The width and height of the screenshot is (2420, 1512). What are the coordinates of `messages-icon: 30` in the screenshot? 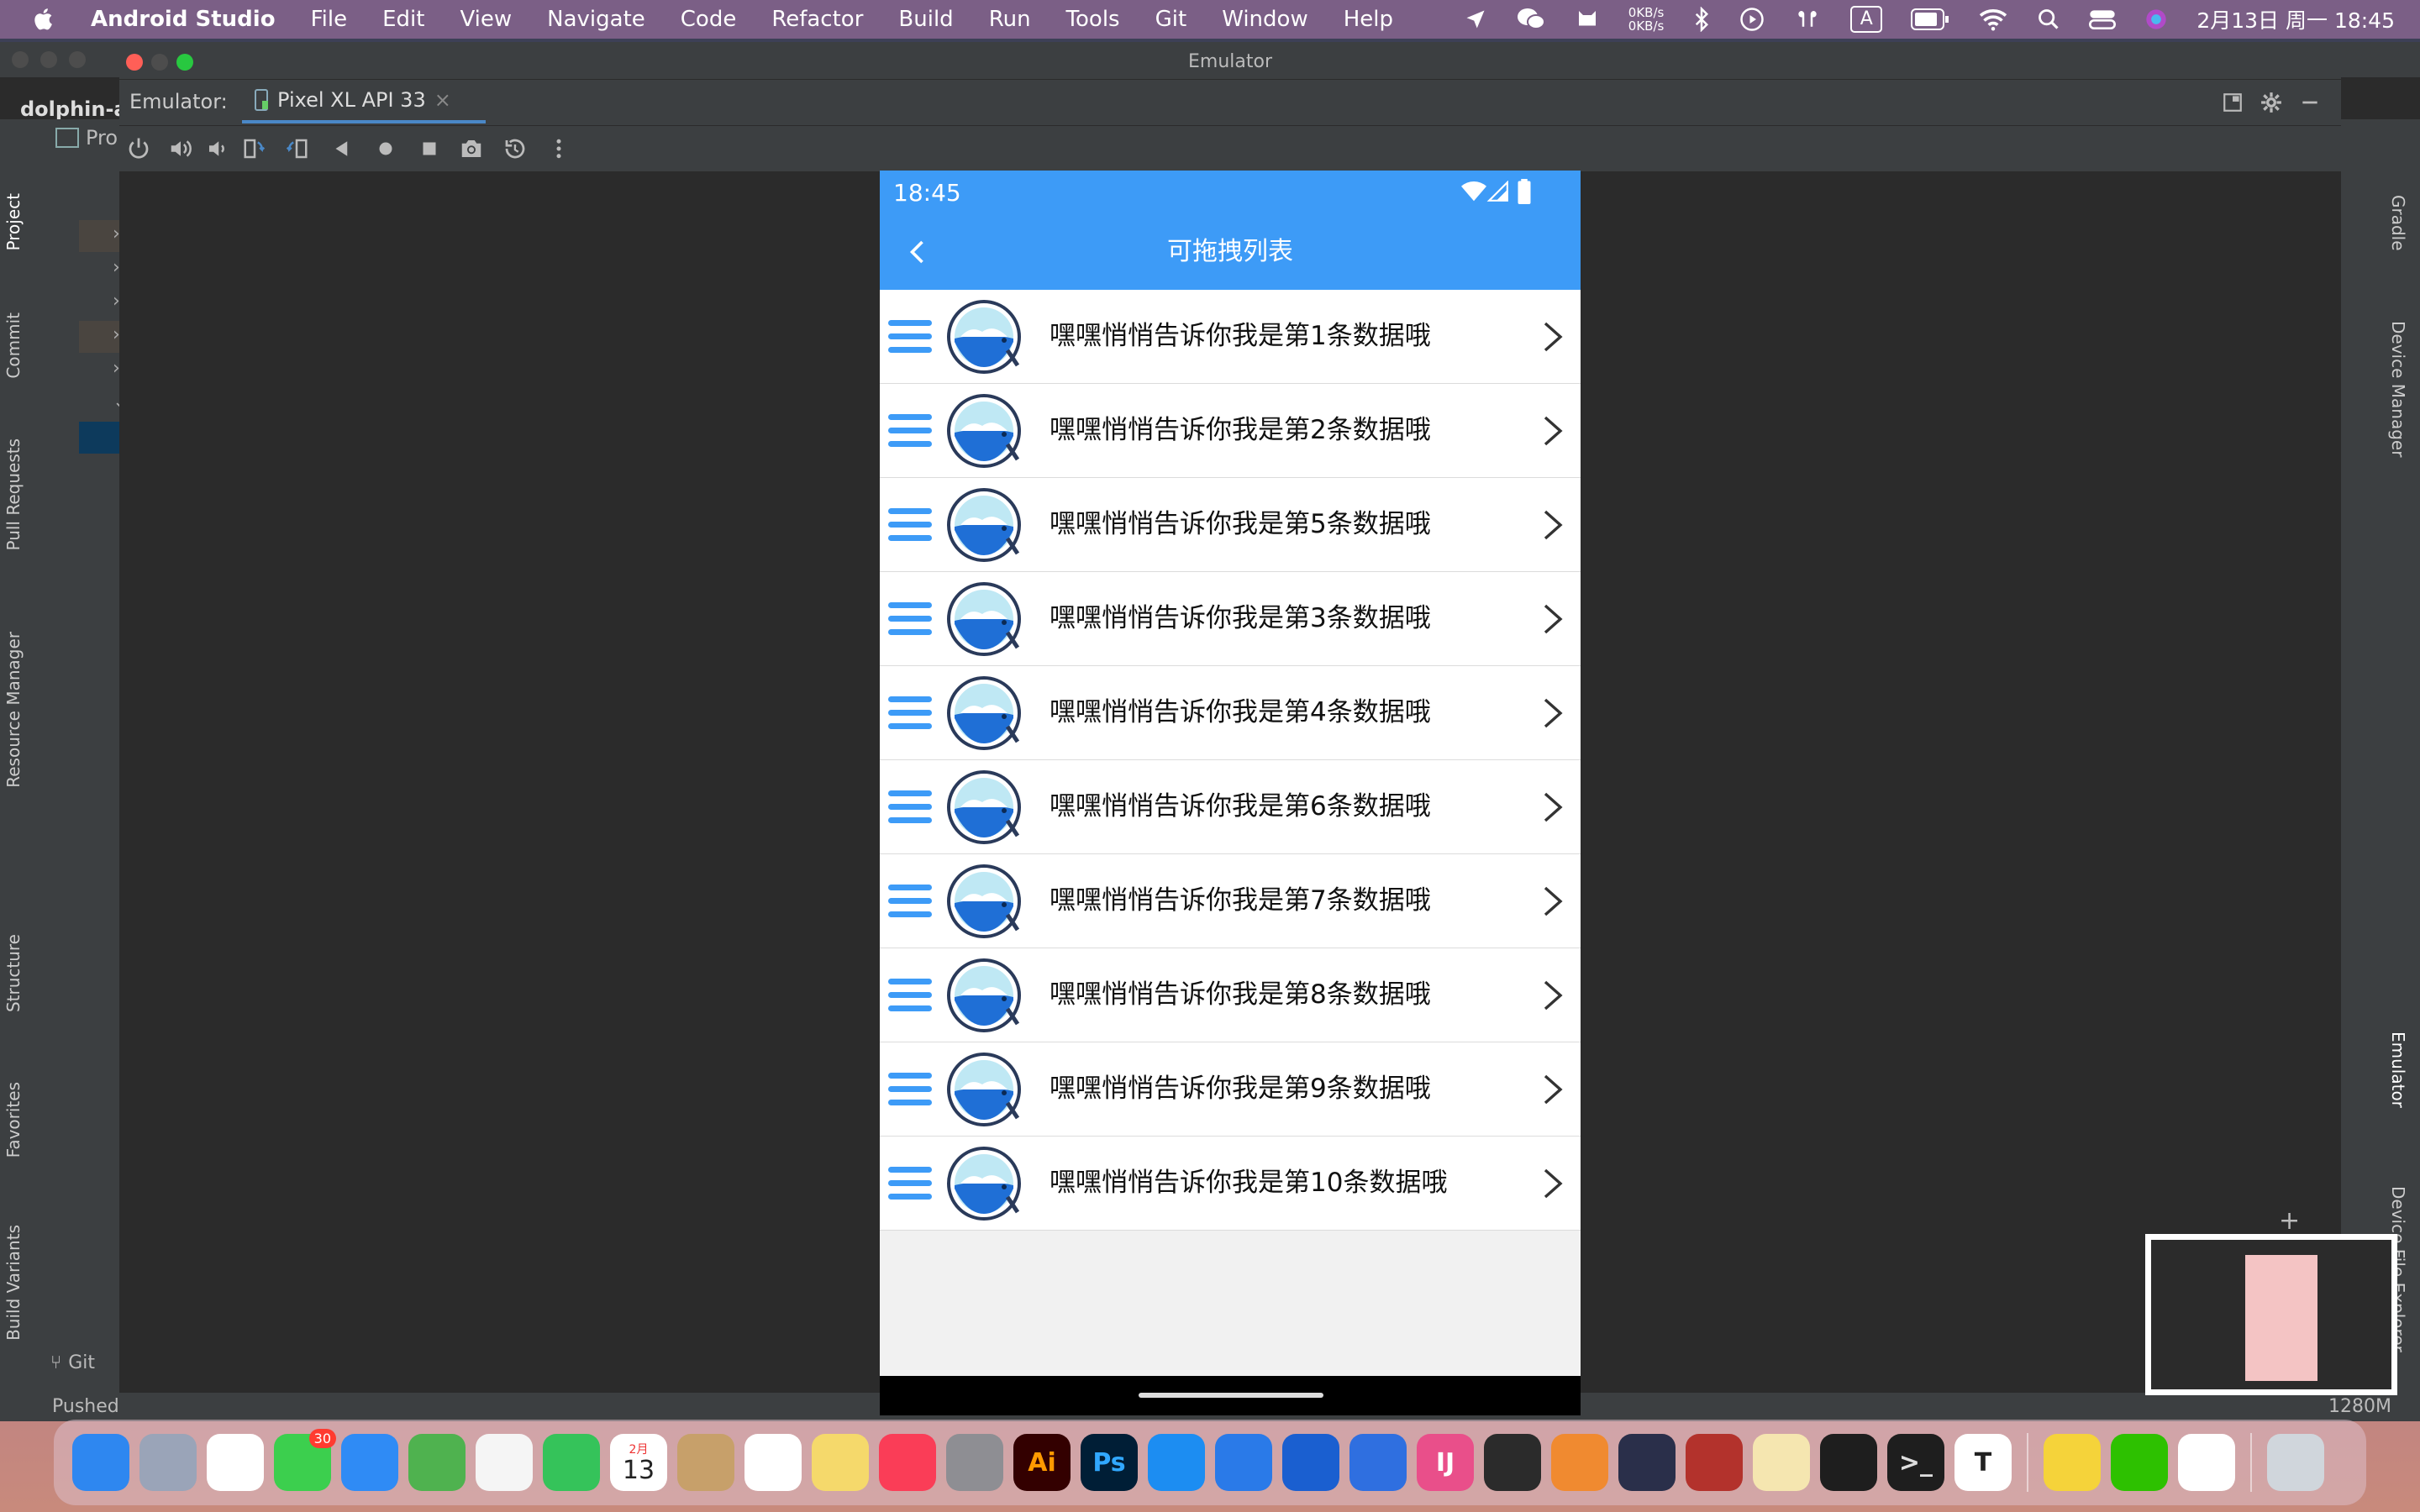 It's located at (305, 1460).